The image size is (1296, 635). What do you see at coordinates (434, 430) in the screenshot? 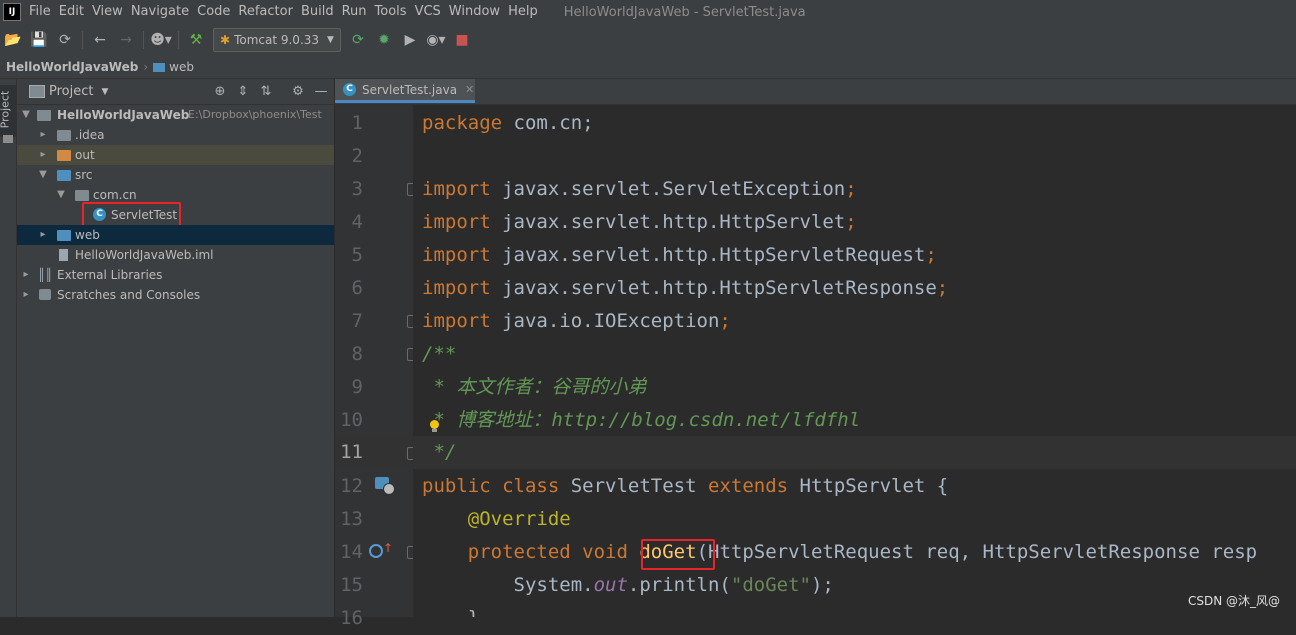
I see `lightbulb-base` at bounding box center [434, 430].